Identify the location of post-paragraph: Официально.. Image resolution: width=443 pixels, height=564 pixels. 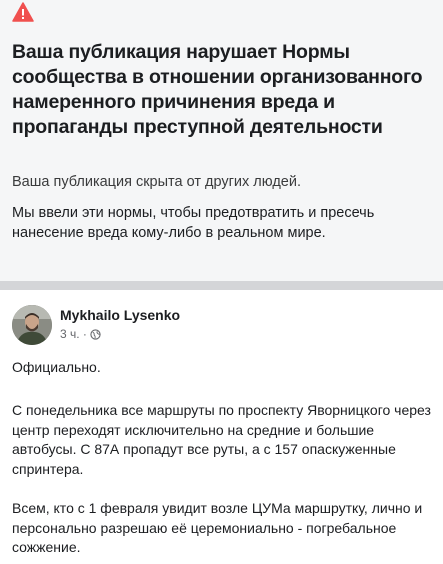
(56, 367).